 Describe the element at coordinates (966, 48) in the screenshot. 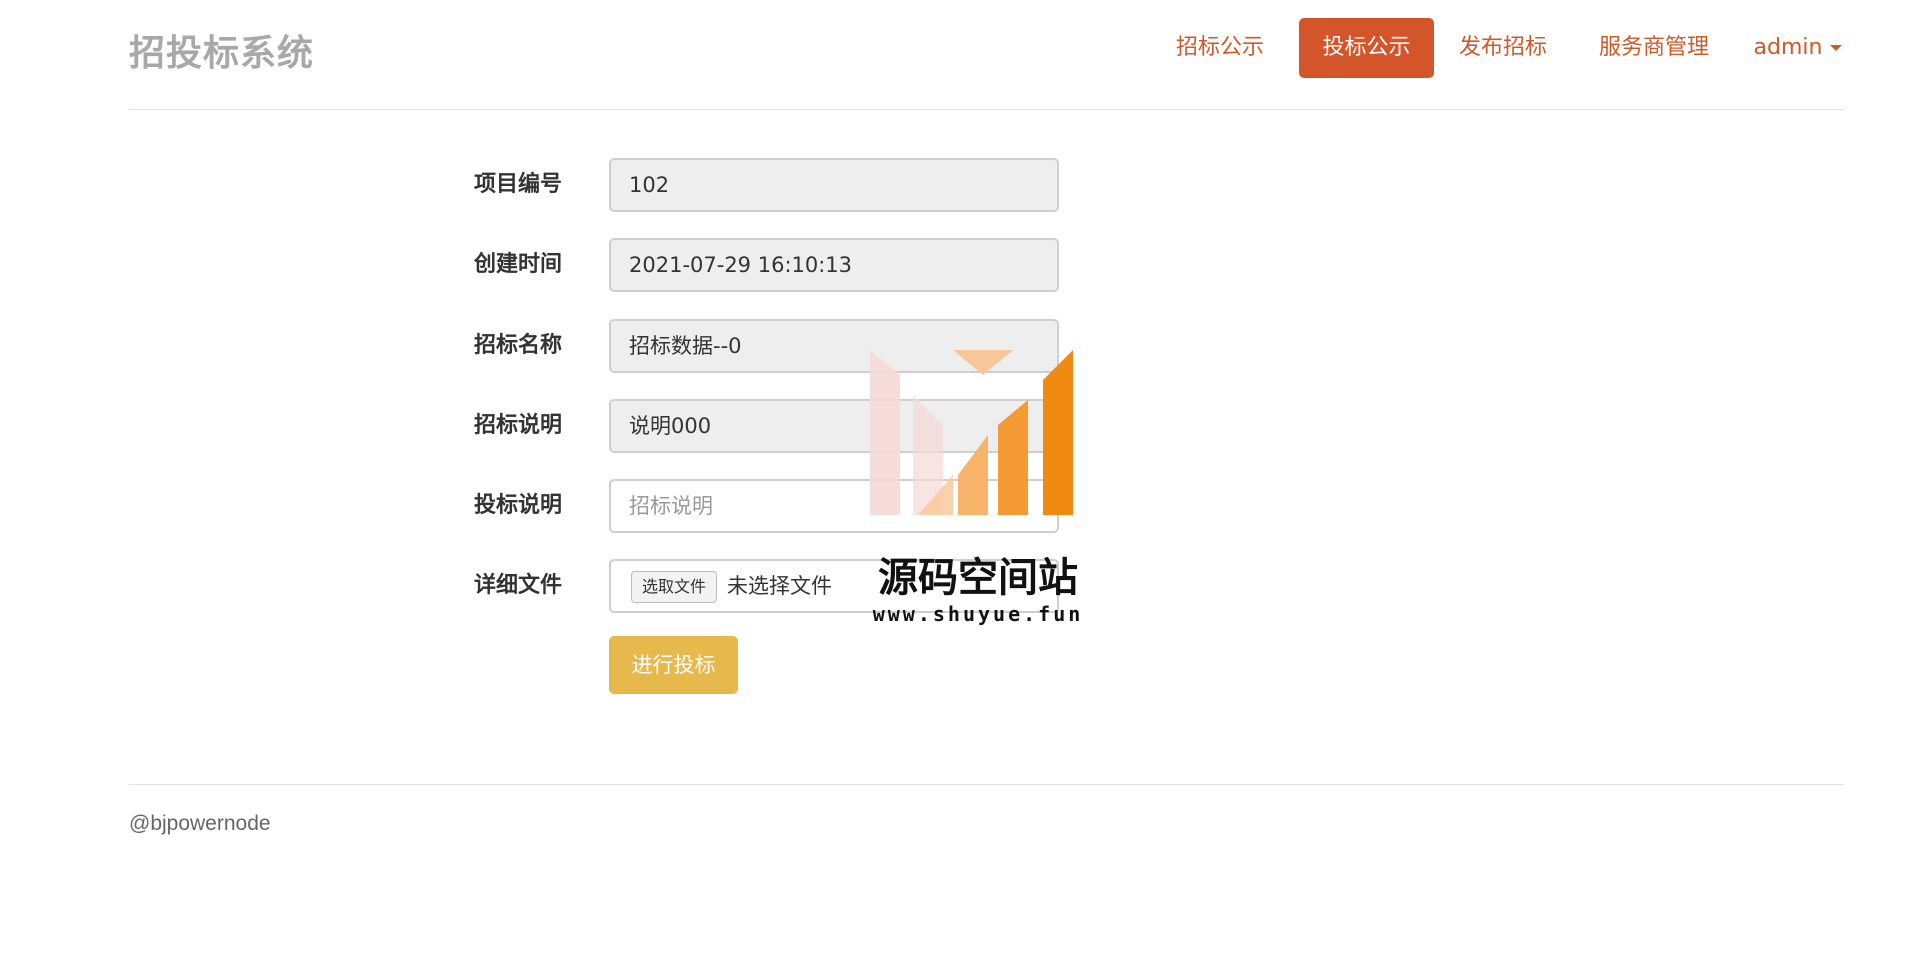

I see `top-nav: 招标公示 投标公示 发布招标 服务商管理 admin` at that location.